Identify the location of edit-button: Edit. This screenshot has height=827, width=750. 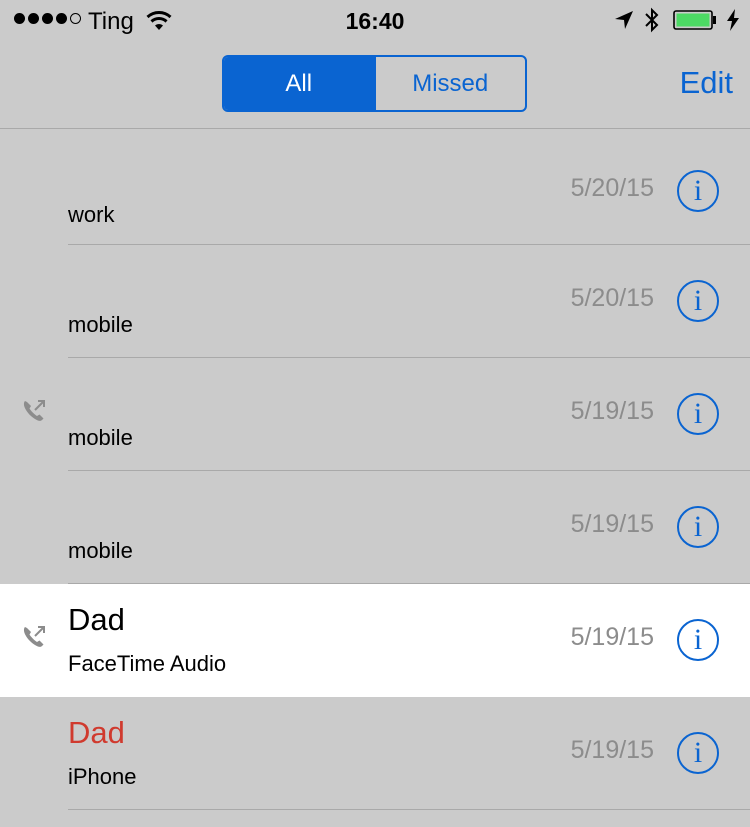
(706, 83).